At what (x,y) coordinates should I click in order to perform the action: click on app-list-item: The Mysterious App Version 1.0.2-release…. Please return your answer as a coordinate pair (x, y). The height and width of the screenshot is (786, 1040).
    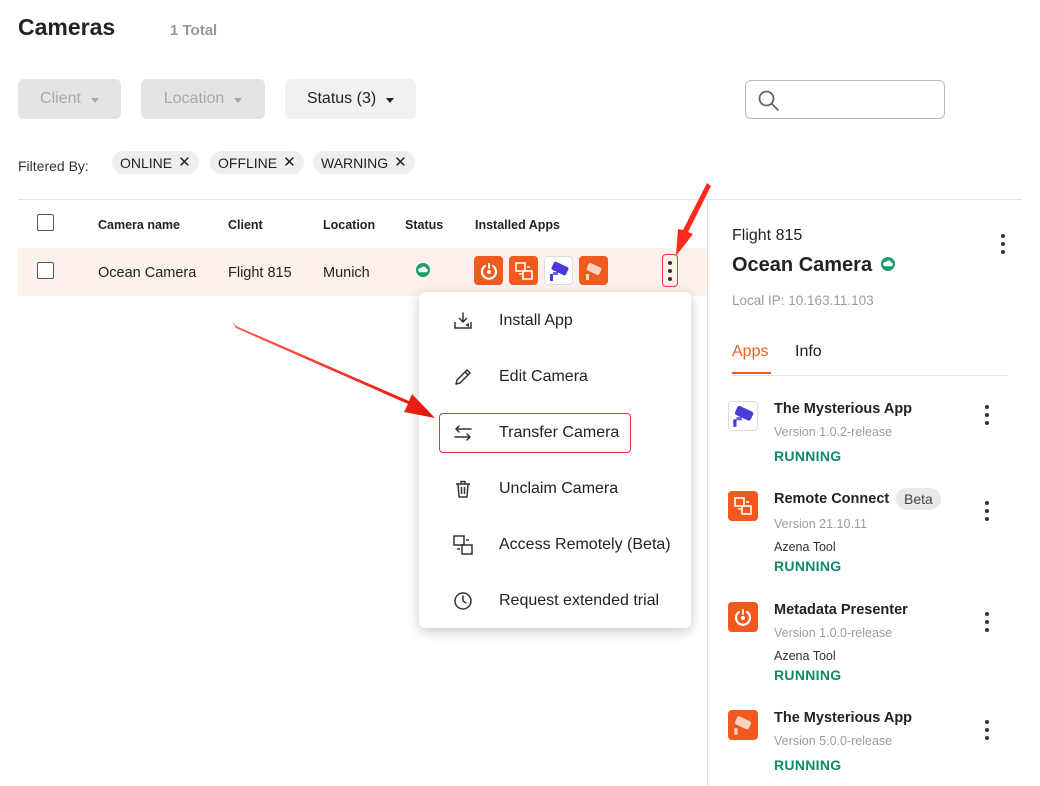
    Looking at the image, I should click on (868, 436).